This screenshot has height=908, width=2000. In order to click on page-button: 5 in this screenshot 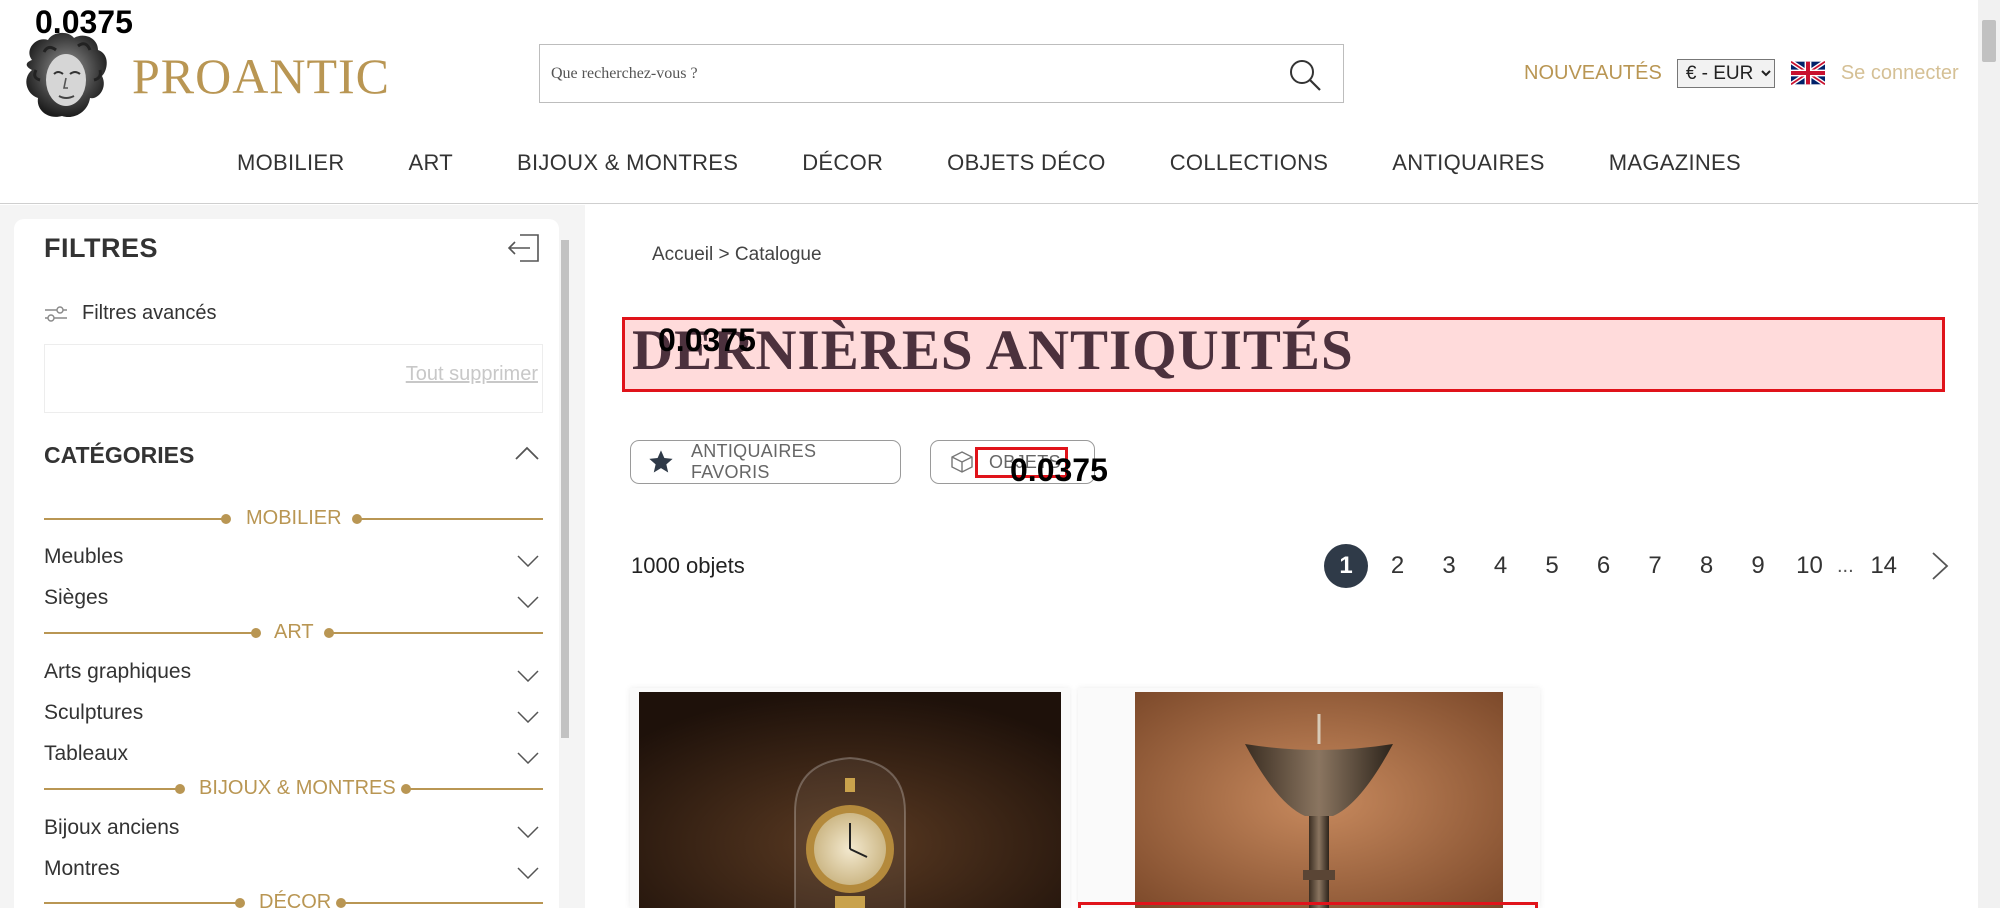, I will do `click(1552, 566)`.